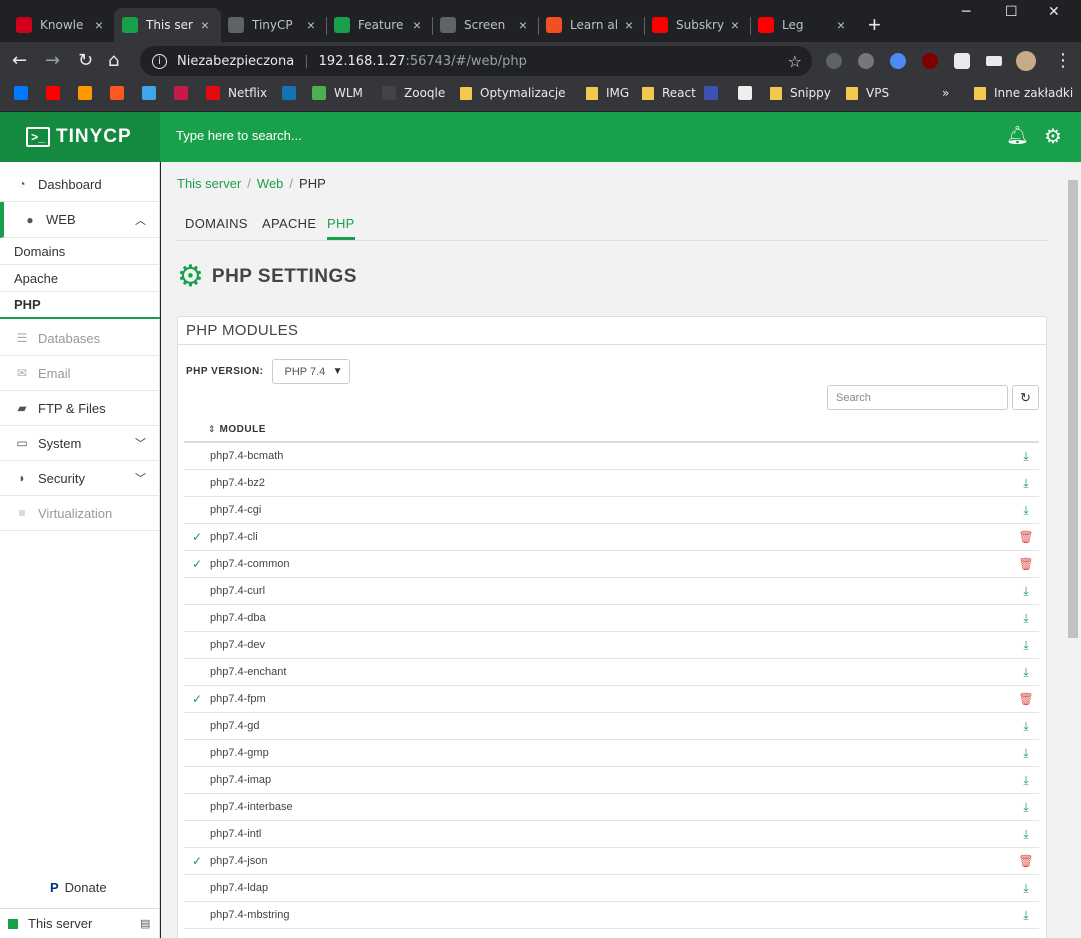  What do you see at coordinates (866, 61) in the screenshot?
I see `extension-gear-icon` at bounding box center [866, 61].